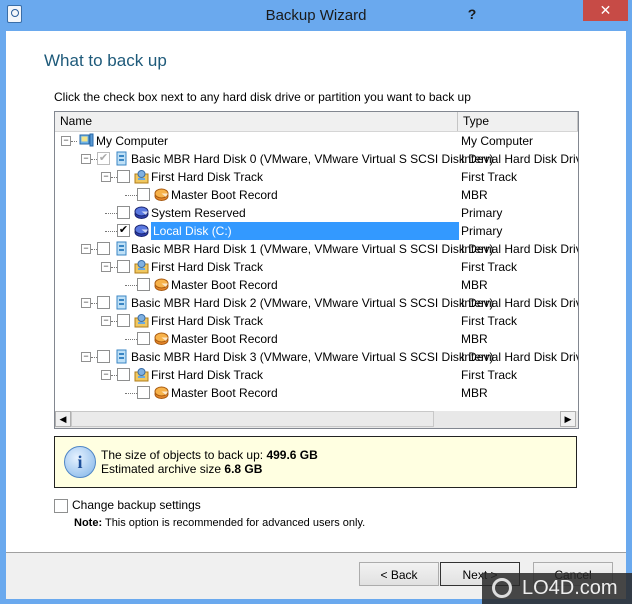 This screenshot has height=604, width=632. I want to click on row-name: System Reserved, so click(198, 213).